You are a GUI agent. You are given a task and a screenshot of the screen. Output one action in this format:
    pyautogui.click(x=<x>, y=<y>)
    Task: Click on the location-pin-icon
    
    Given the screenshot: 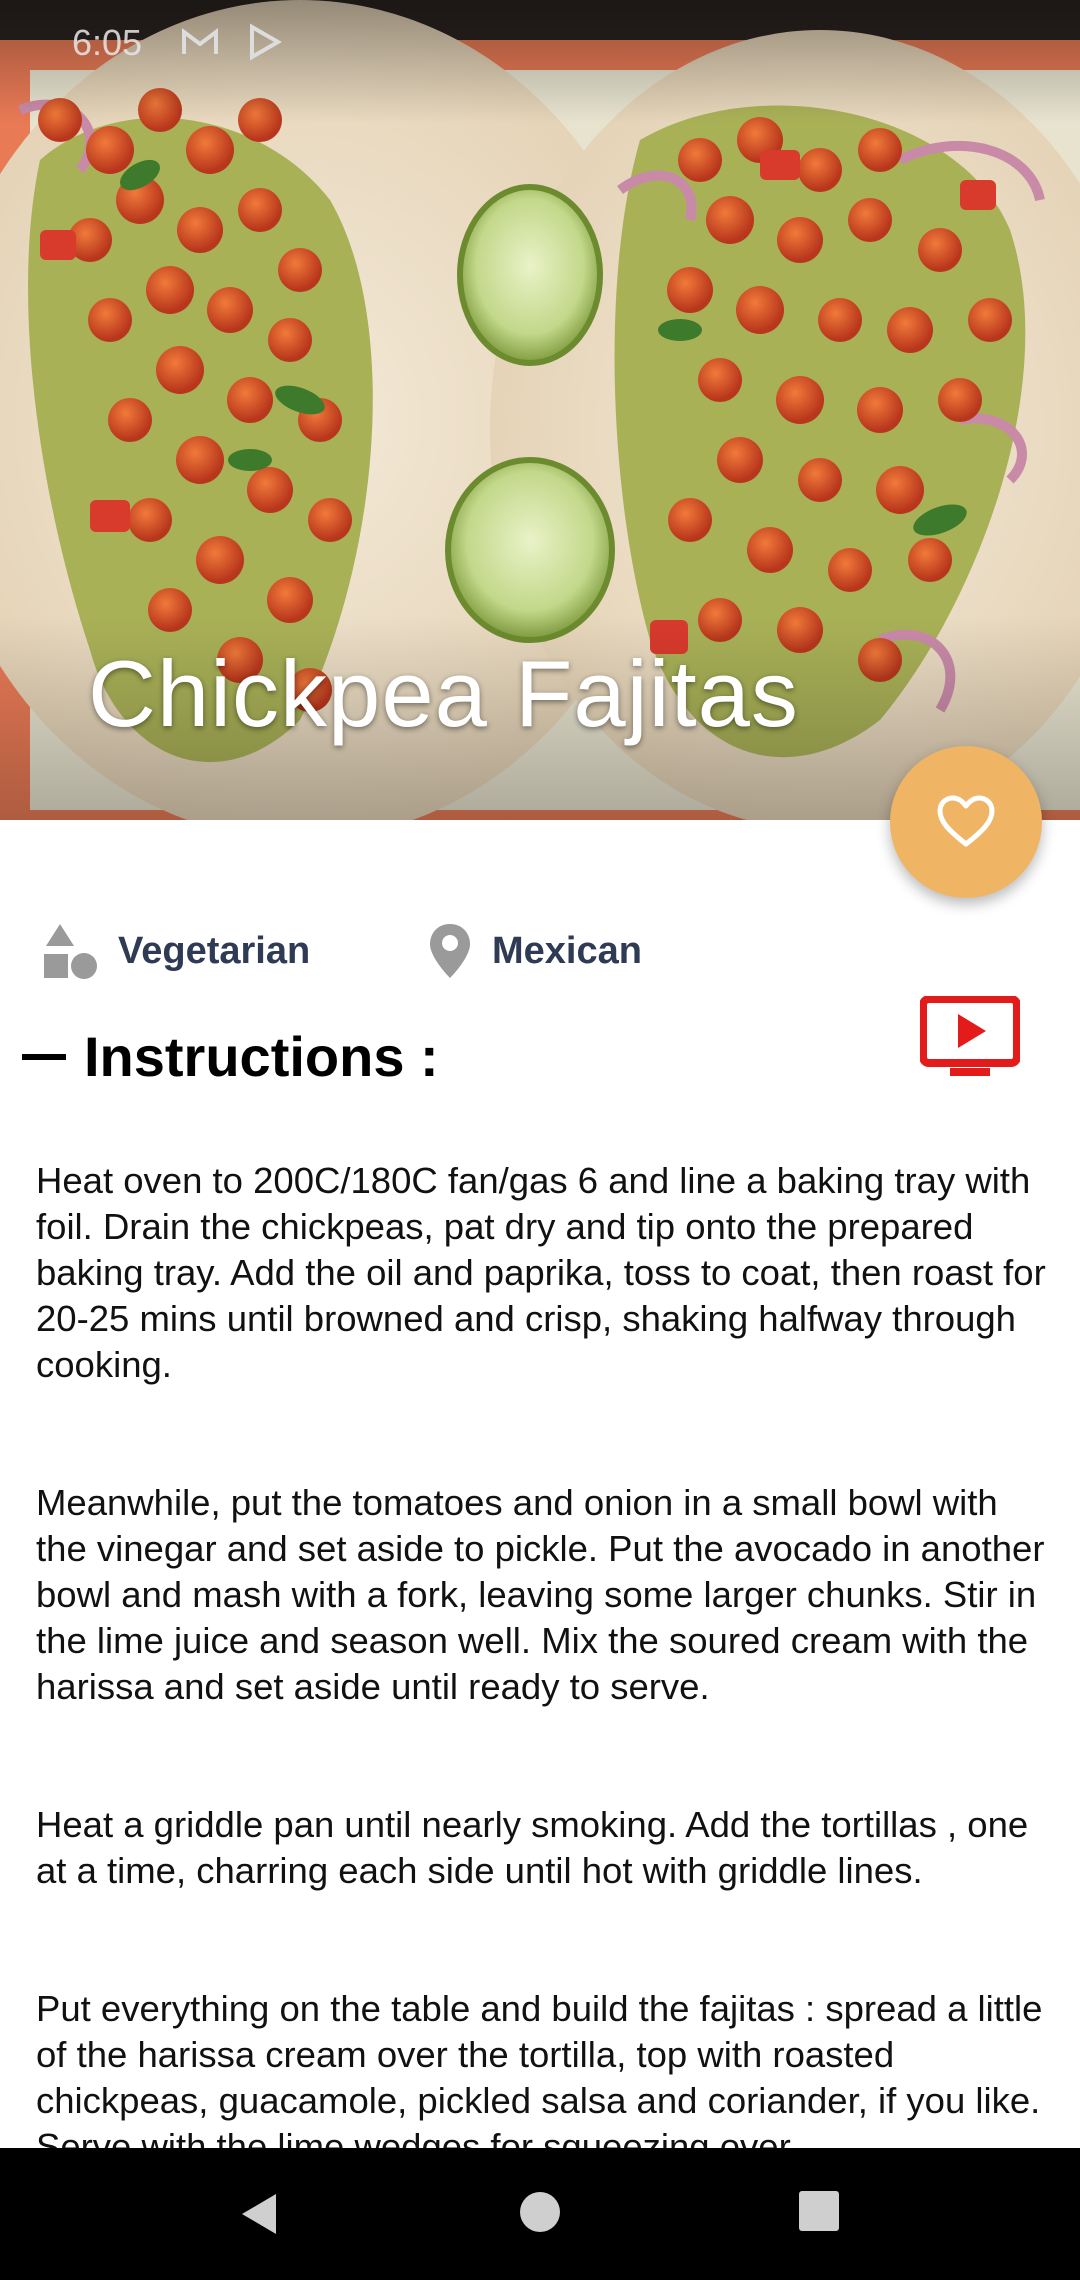 What is the action you would take?
    pyautogui.click(x=450, y=951)
    